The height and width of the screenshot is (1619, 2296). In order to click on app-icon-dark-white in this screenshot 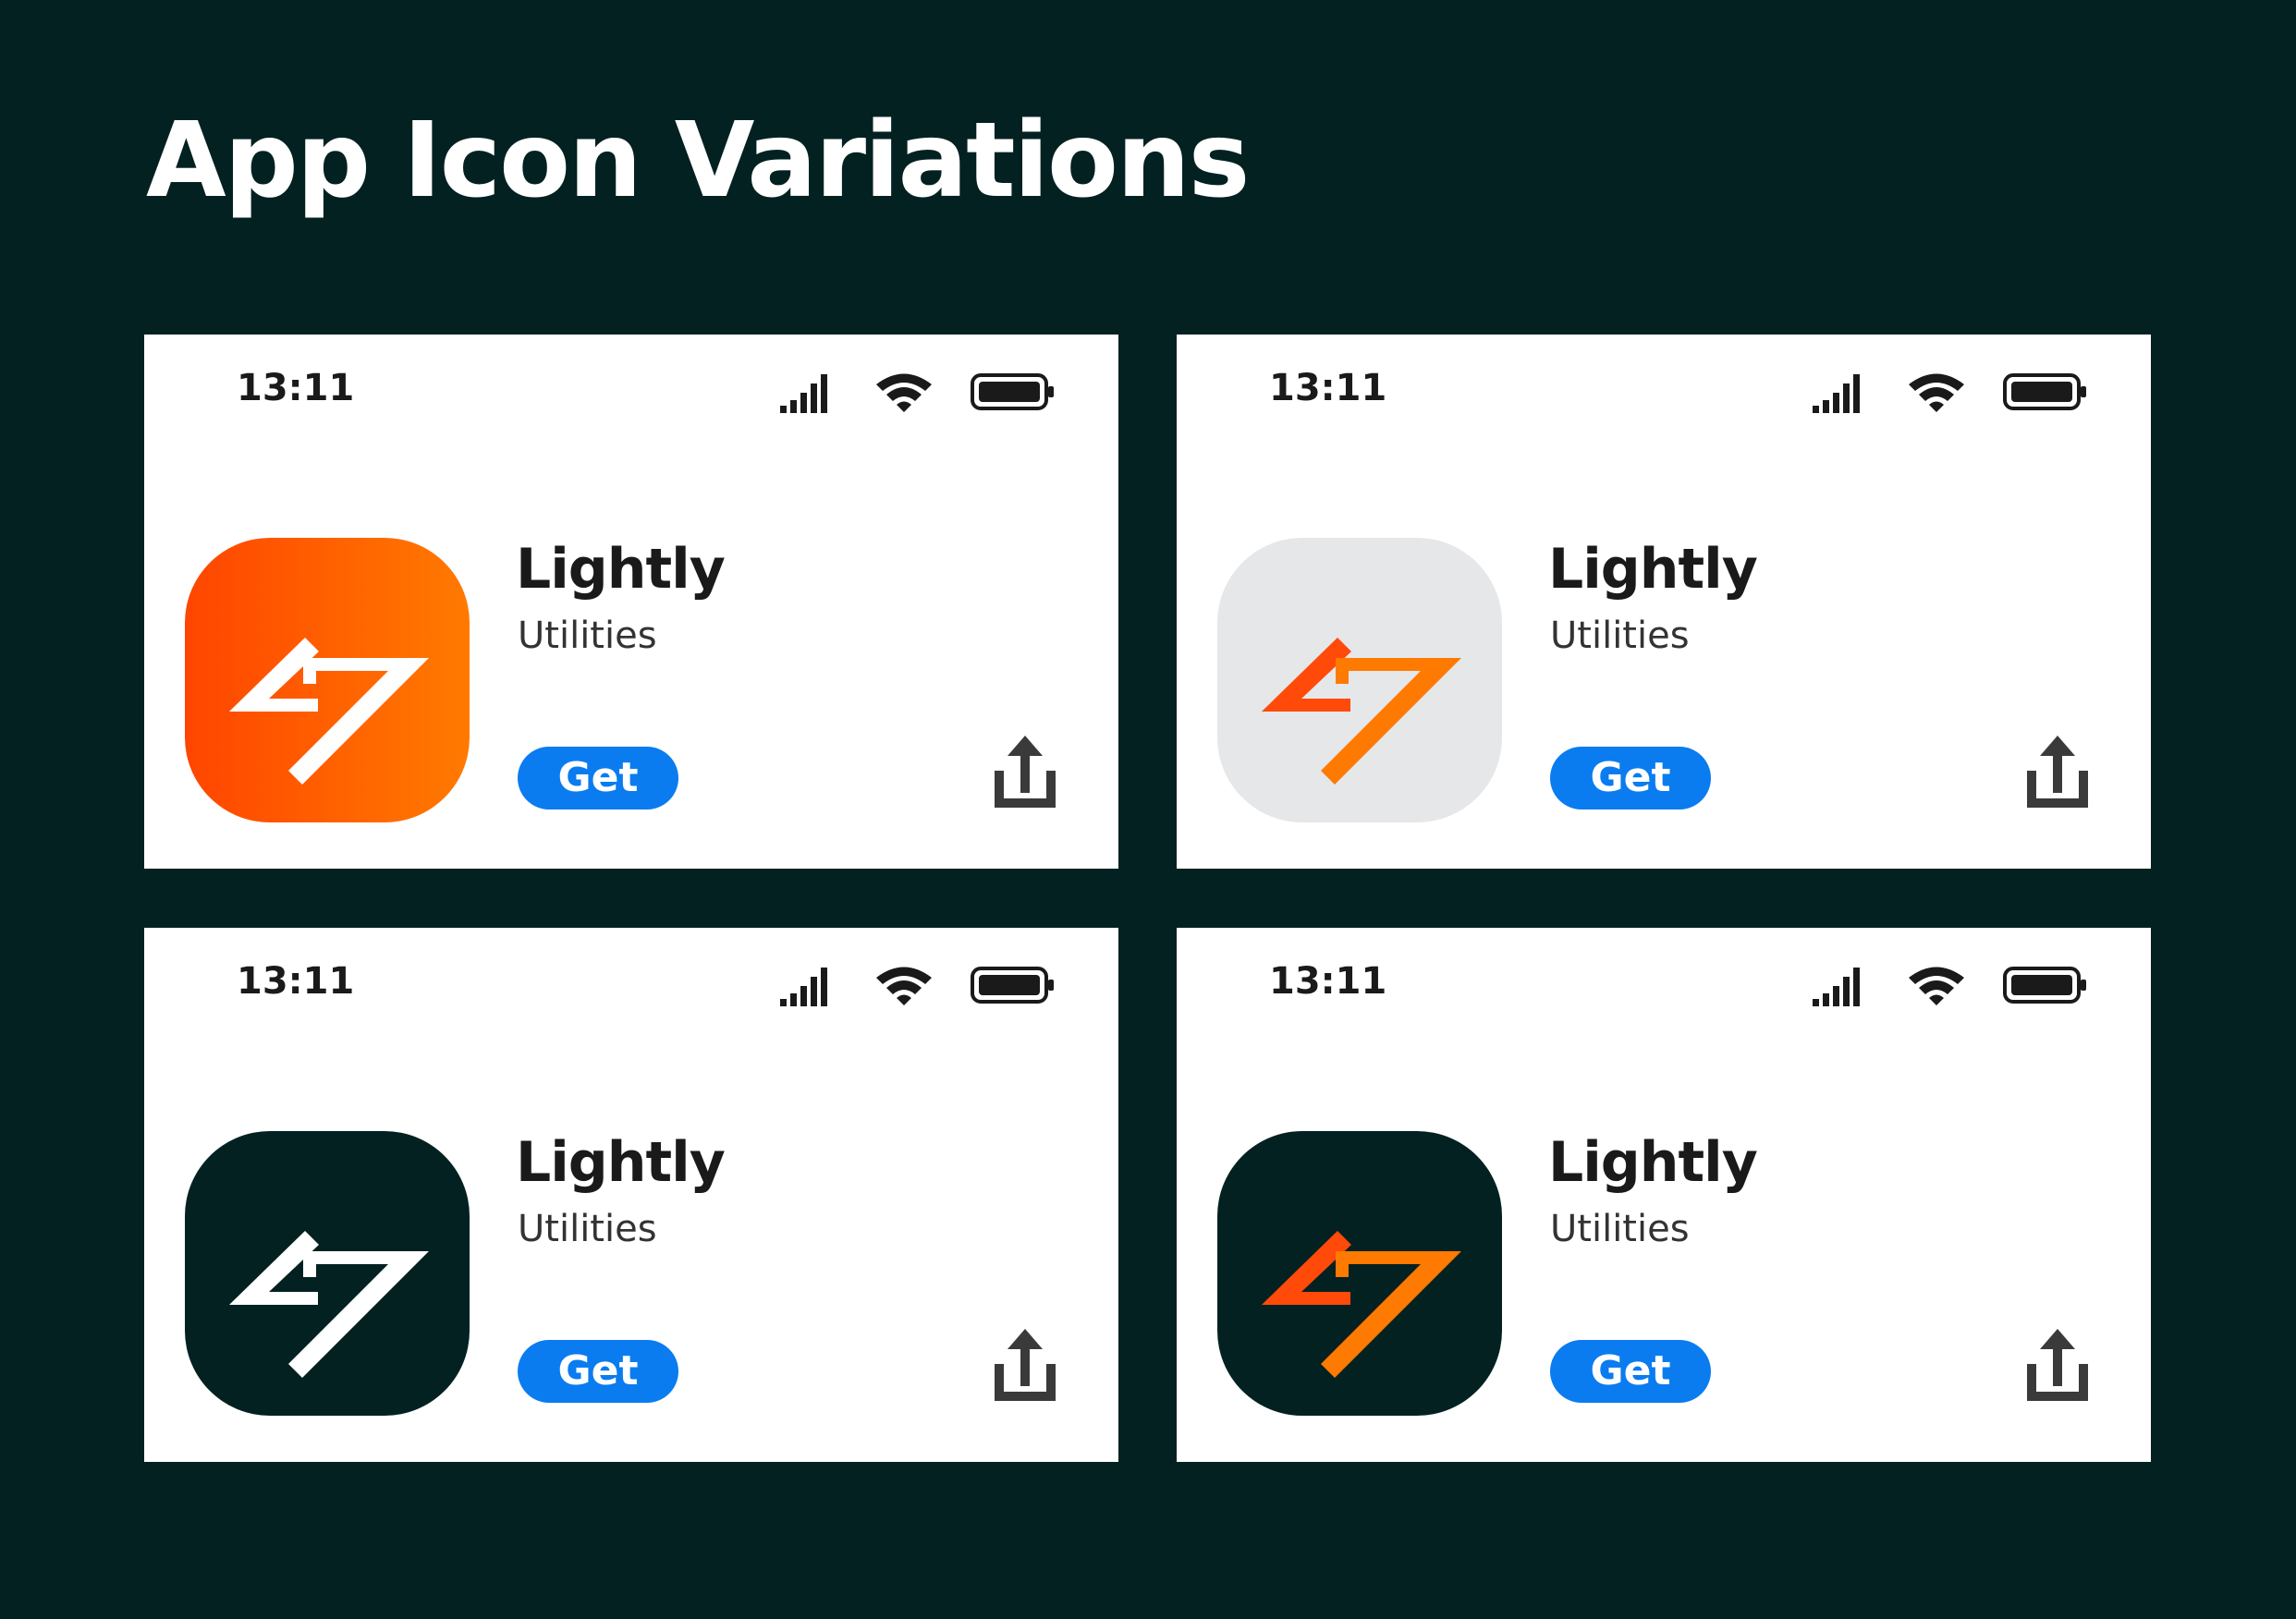, I will do `click(327, 1273)`.